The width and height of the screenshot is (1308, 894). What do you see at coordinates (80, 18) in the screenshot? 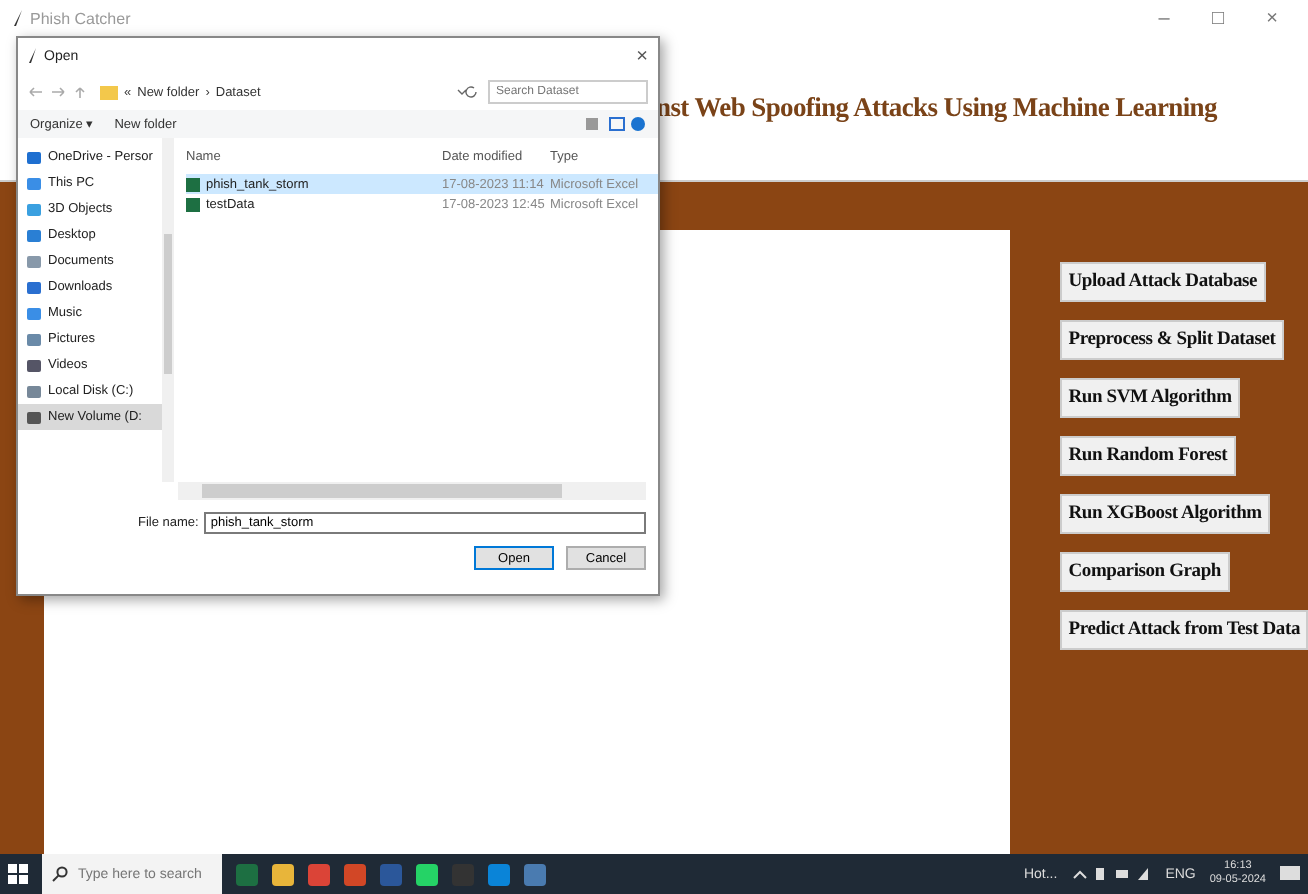
I see `window-title: Phish Catcher` at bounding box center [80, 18].